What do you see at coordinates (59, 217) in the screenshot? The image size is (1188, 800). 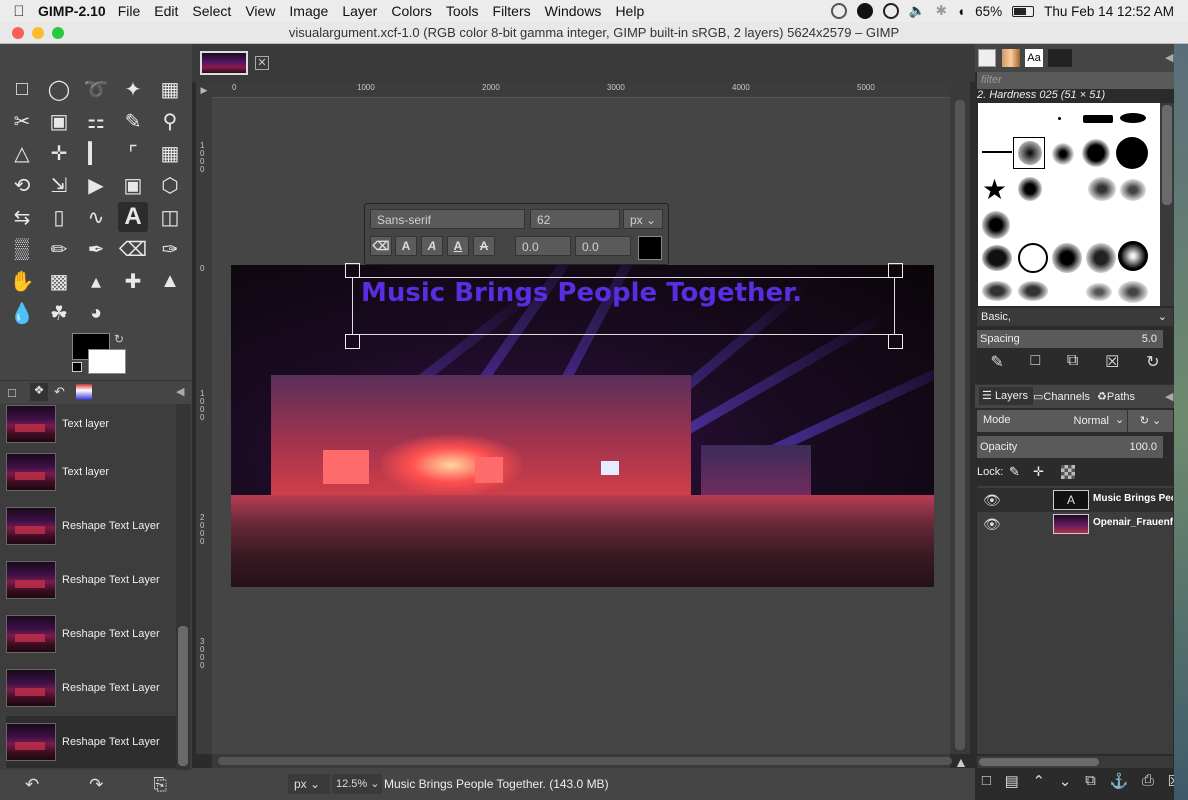 I see `cage-transform-tool-icon: ▯` at bounding box center [59, 217].